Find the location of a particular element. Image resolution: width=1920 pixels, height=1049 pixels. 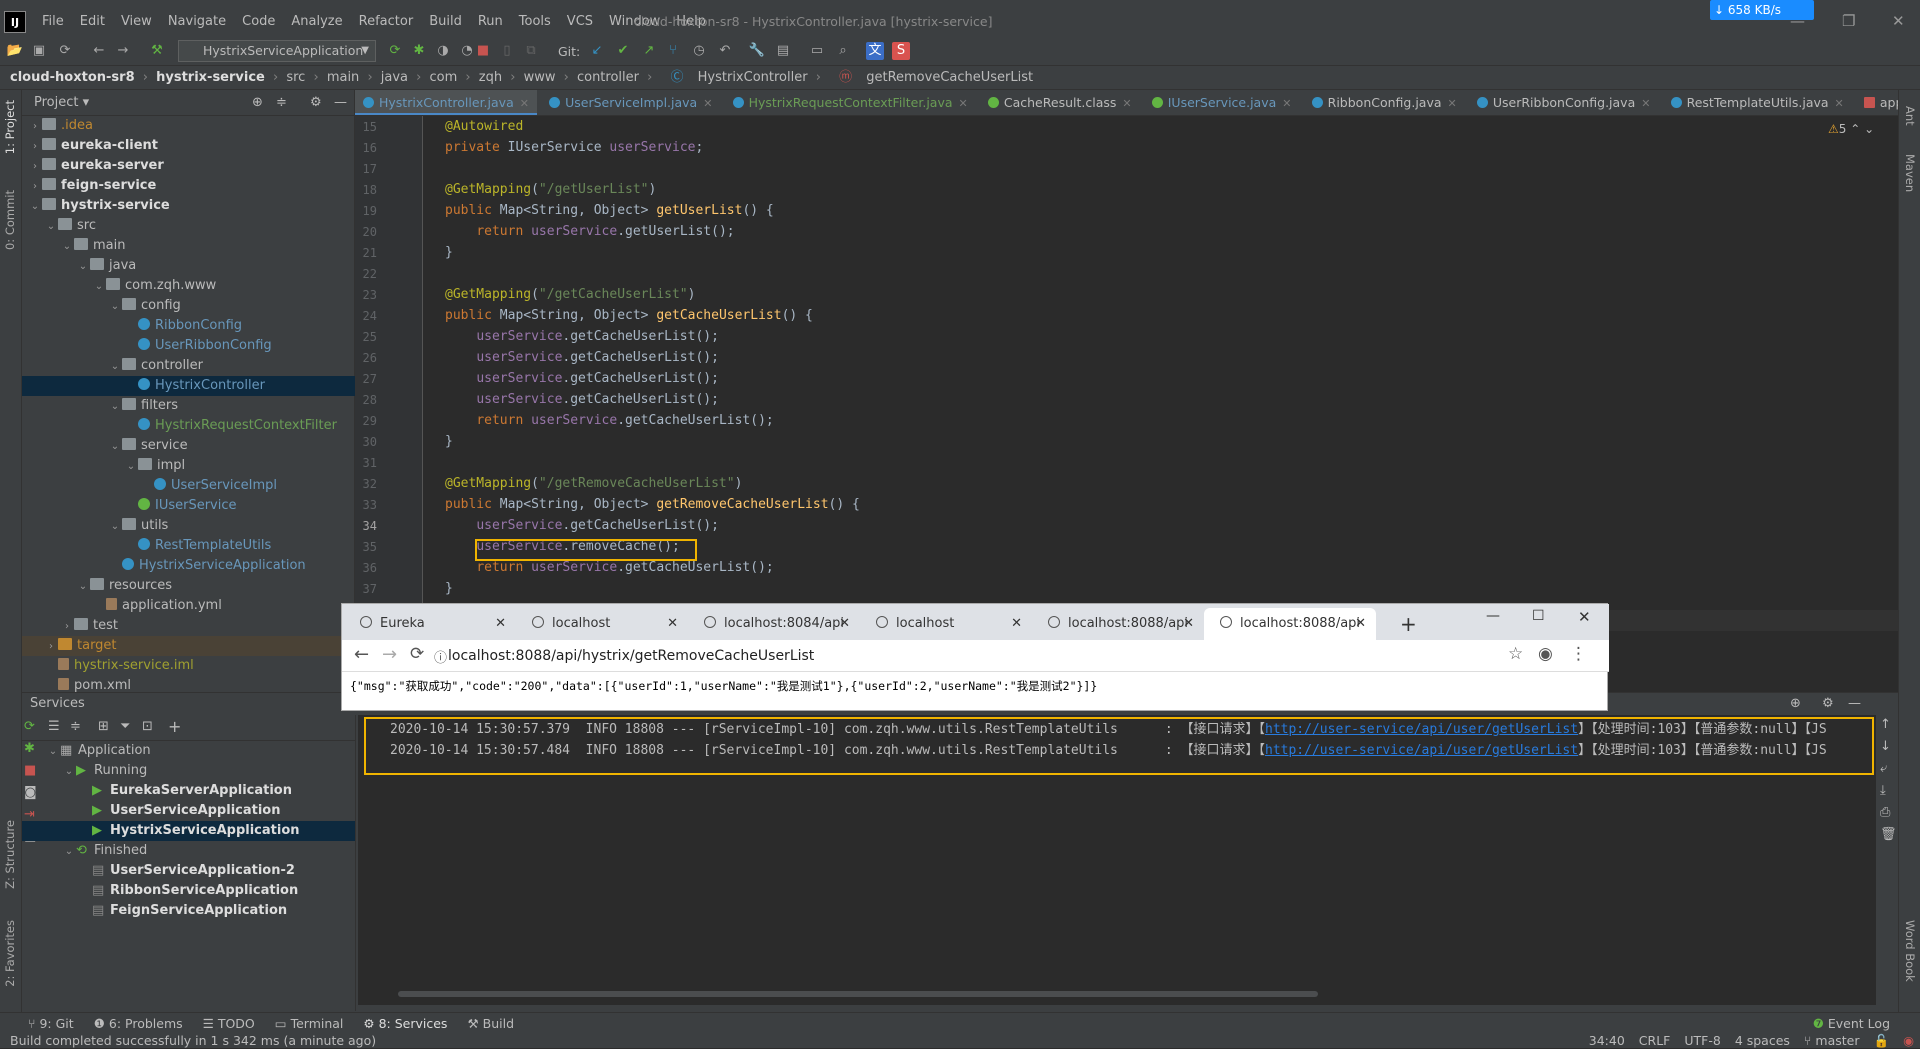

wordbook-tool-tab: Word Book is located at coordinates (1910, 951).